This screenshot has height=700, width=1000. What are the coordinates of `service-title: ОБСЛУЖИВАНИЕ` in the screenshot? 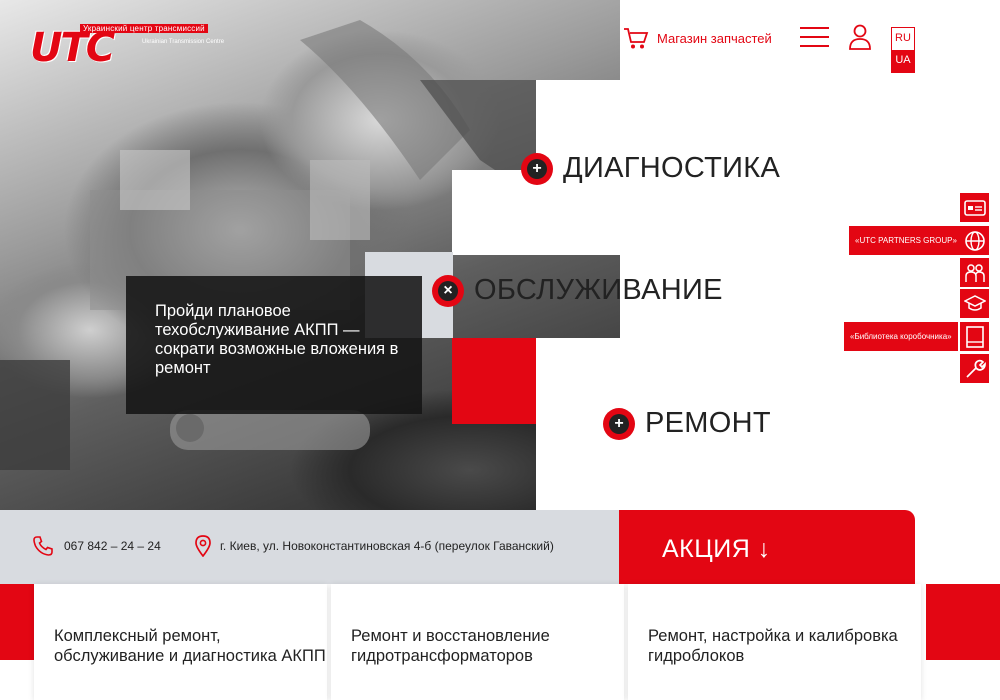 It's located at (598, 290).